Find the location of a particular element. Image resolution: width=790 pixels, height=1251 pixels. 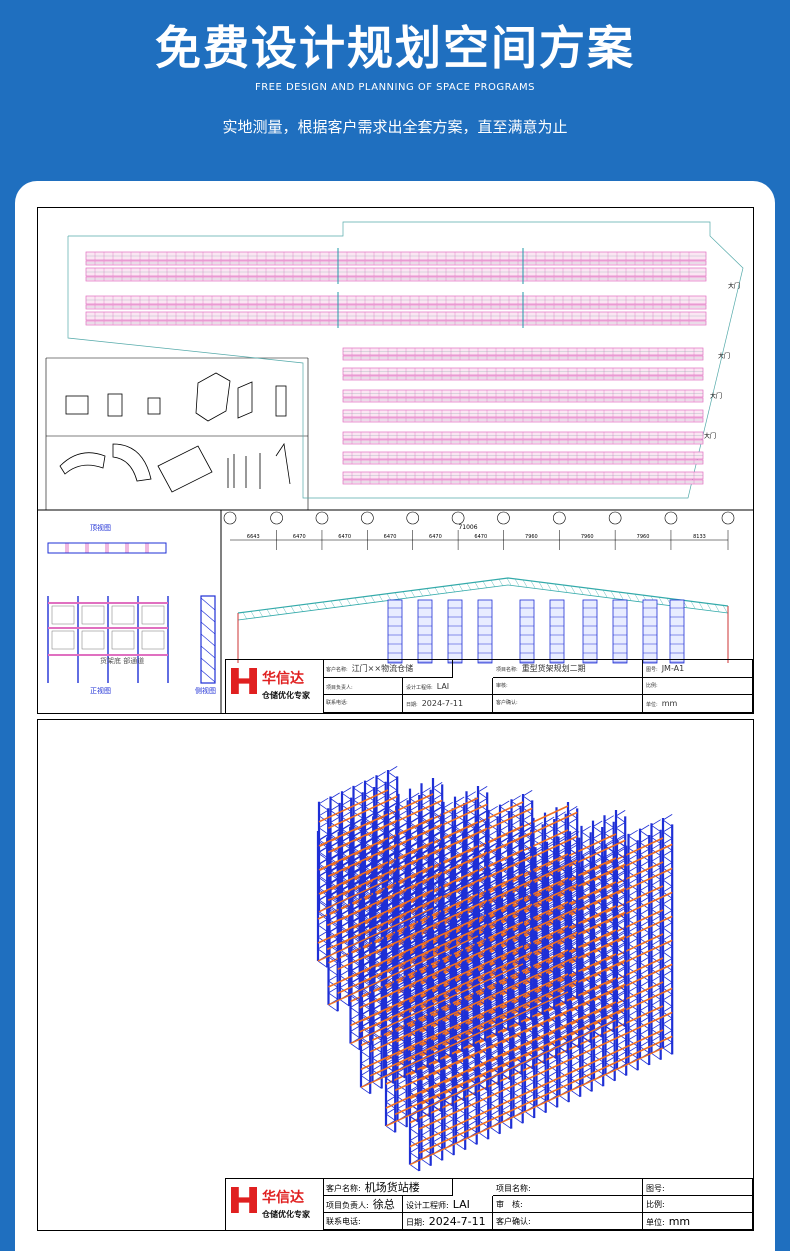

isometric-rack-model is located at coordinates (495, 969).